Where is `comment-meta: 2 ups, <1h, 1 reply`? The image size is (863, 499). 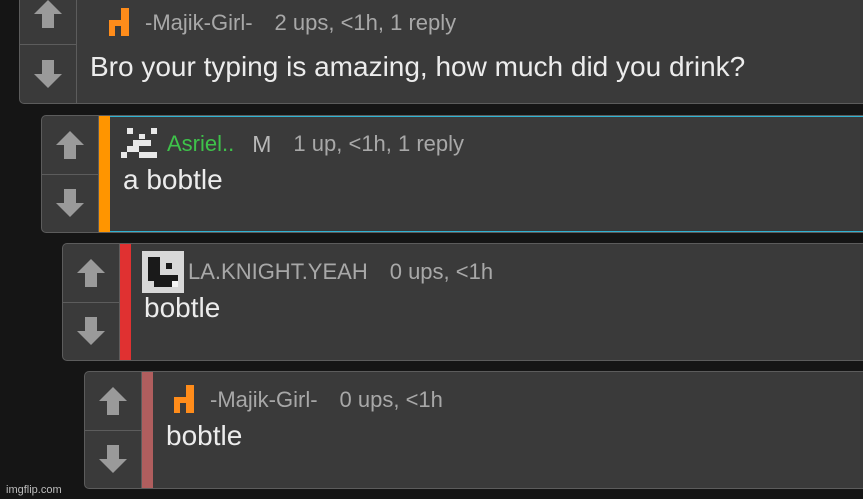 comment-meta: 2 ups, <1h, 1 reply is located at coordinates (365, 22).